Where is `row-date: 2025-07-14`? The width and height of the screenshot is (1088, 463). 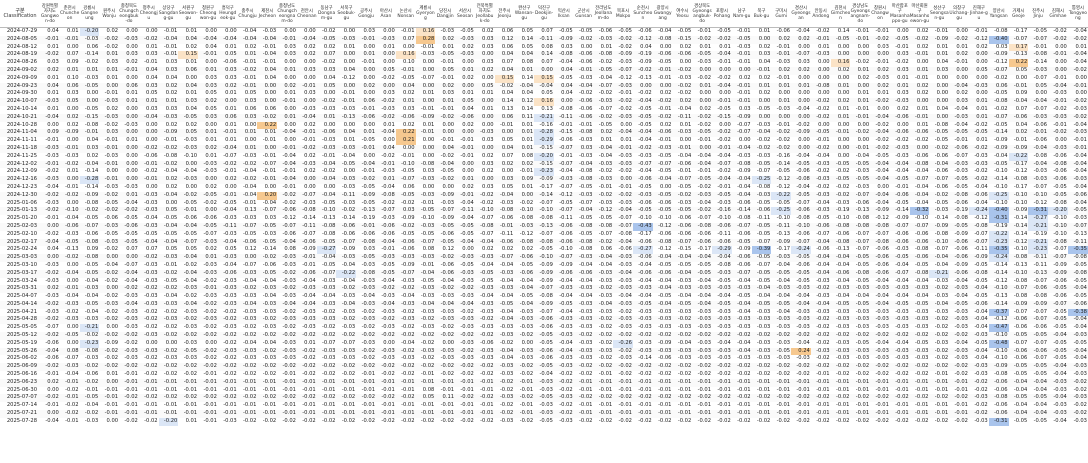
row-date: 2025-07-14 is located at coordinates (21, 405).